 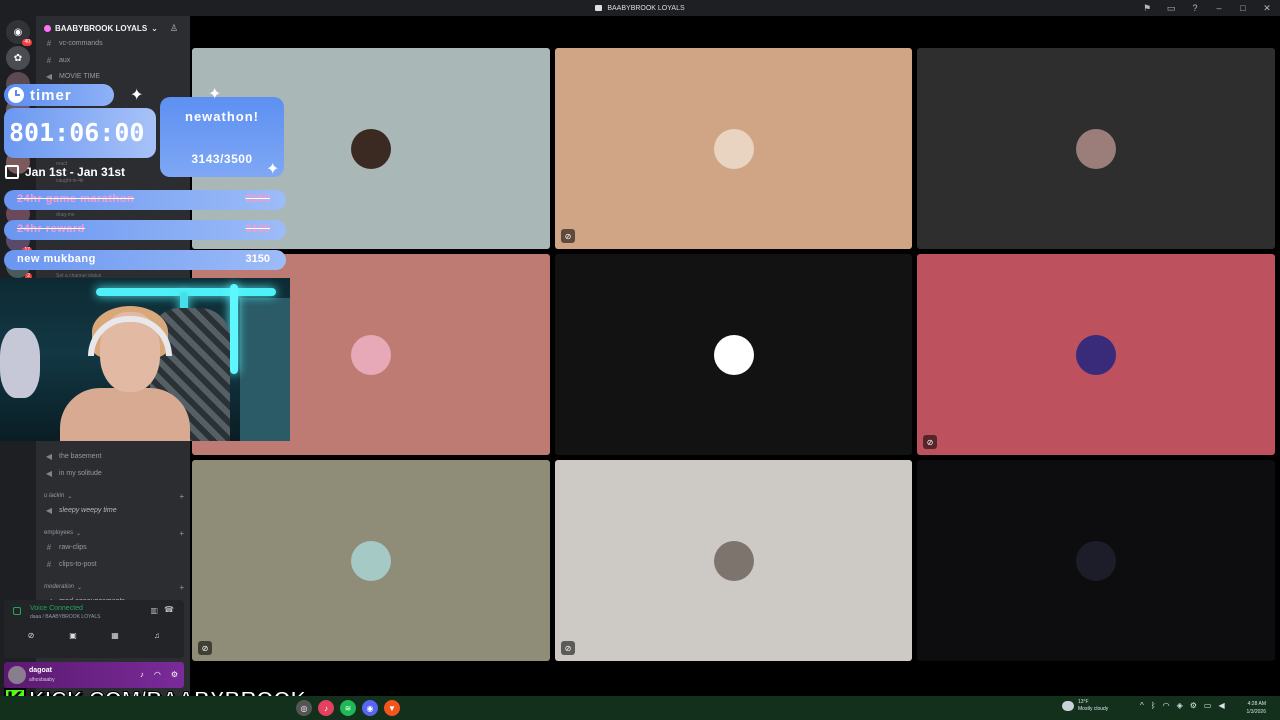 I want to click on channel-in-my-solitude: ◀ in my solitude, so click(x=114, y=473).